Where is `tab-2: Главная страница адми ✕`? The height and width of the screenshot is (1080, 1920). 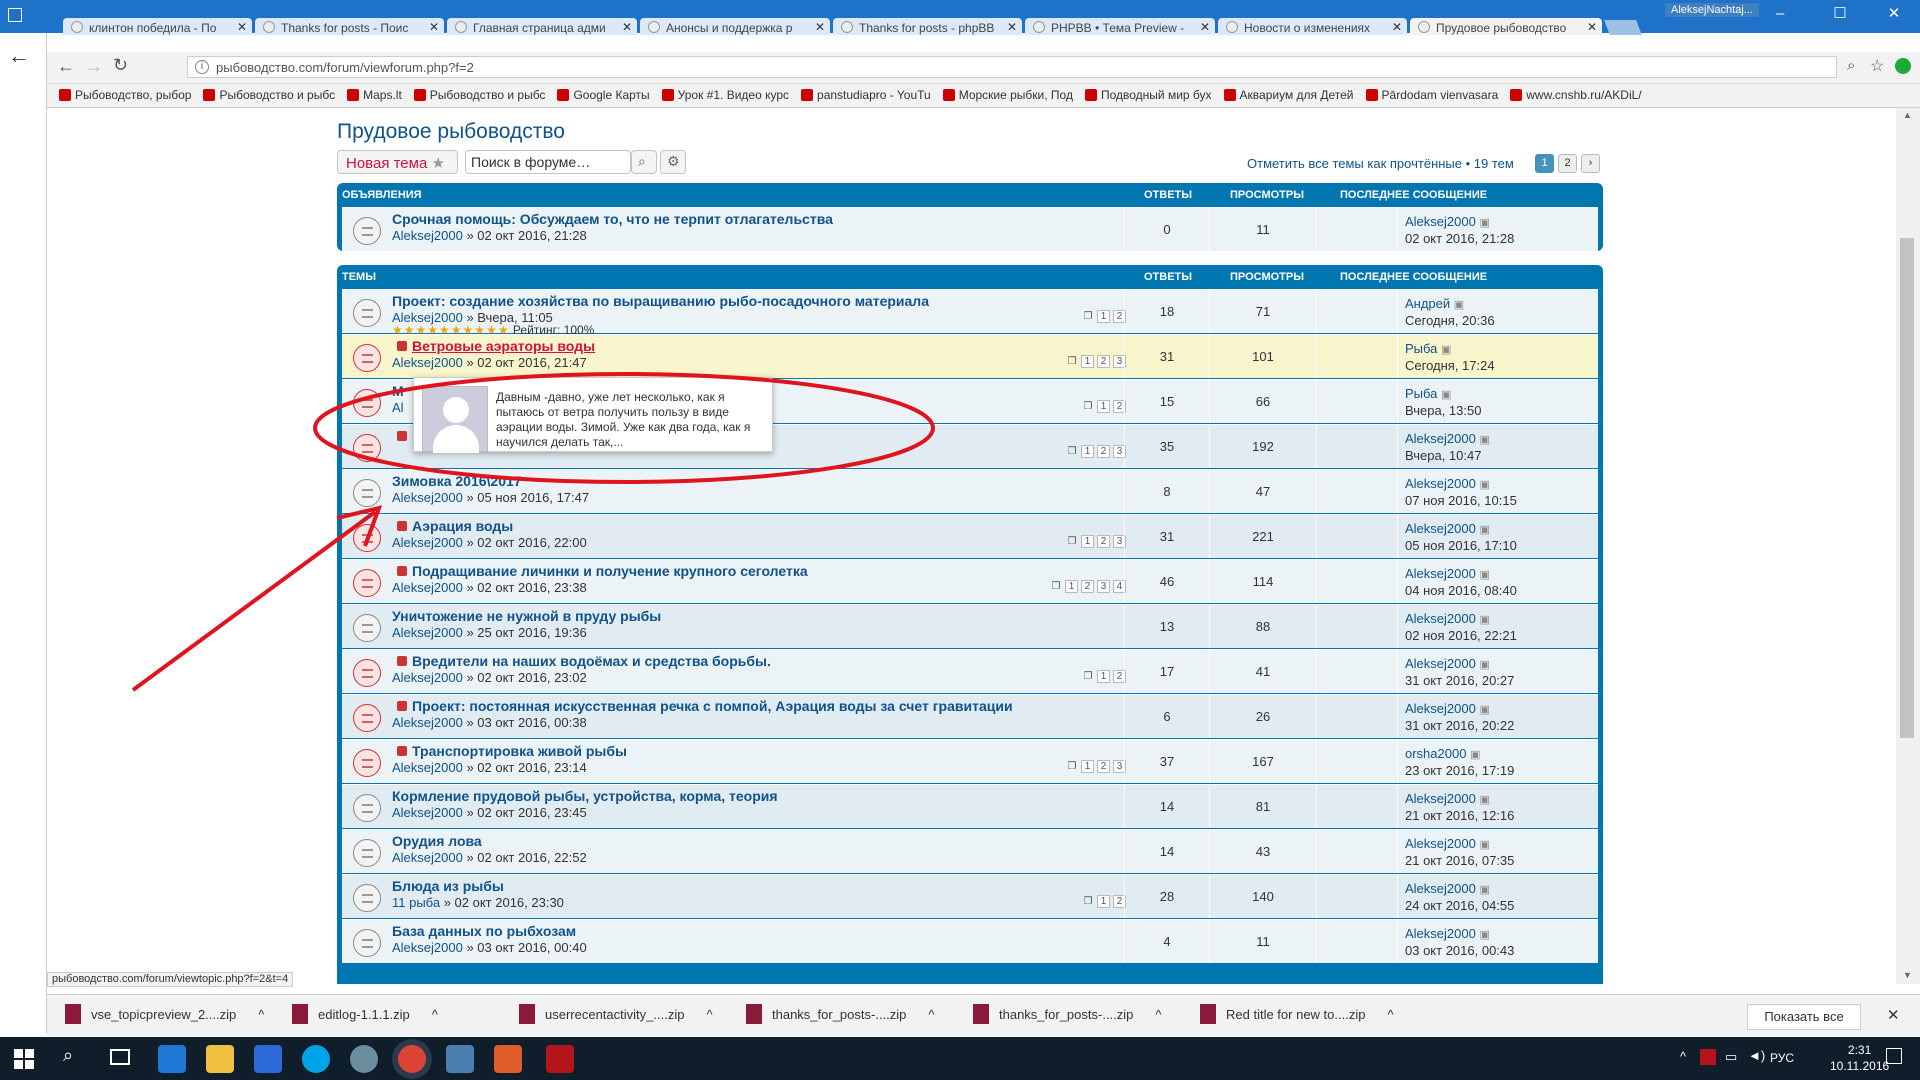
tab-2: Главная страница адми ✕ is located at coordinates (542, 26).